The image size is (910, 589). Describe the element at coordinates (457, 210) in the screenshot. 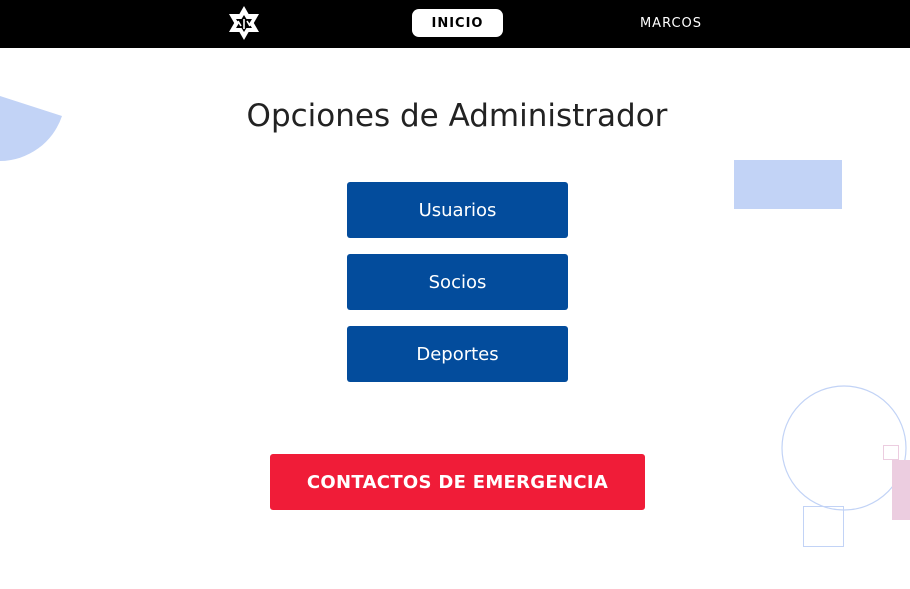

I see `usuarios-button: Usuarios` at that location.